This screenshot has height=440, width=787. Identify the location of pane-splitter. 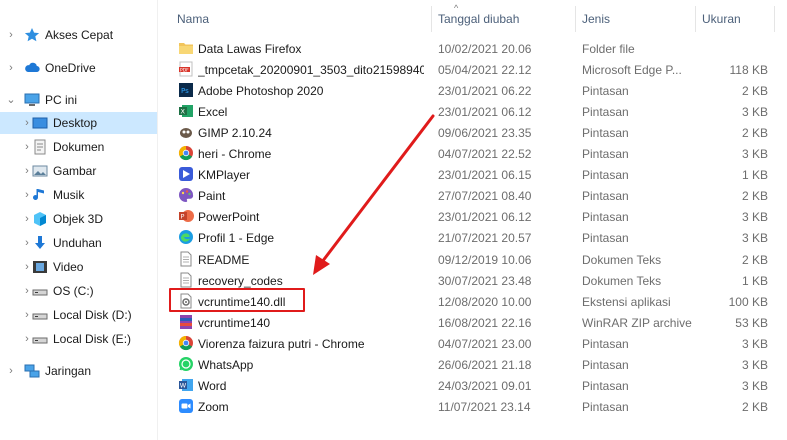
(157, 220).